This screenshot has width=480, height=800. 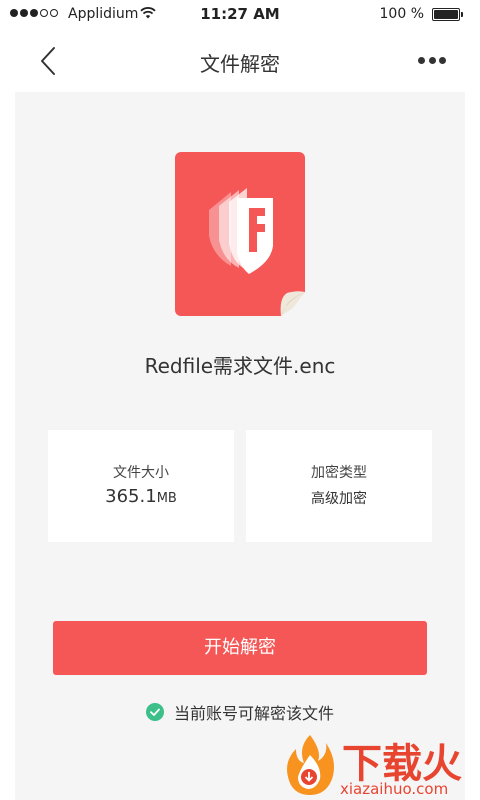 What do you see at coordinates (166, 498) in the screenshot?
I see `file-size-unit: MB` at bounding box center [166, 498].